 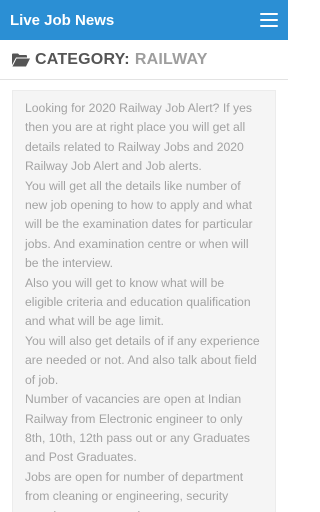 What do you see at coordinates (144, 20) in the screenshot?
I see `top-app-bar: Live Job News` at bounding box center [144, 20].